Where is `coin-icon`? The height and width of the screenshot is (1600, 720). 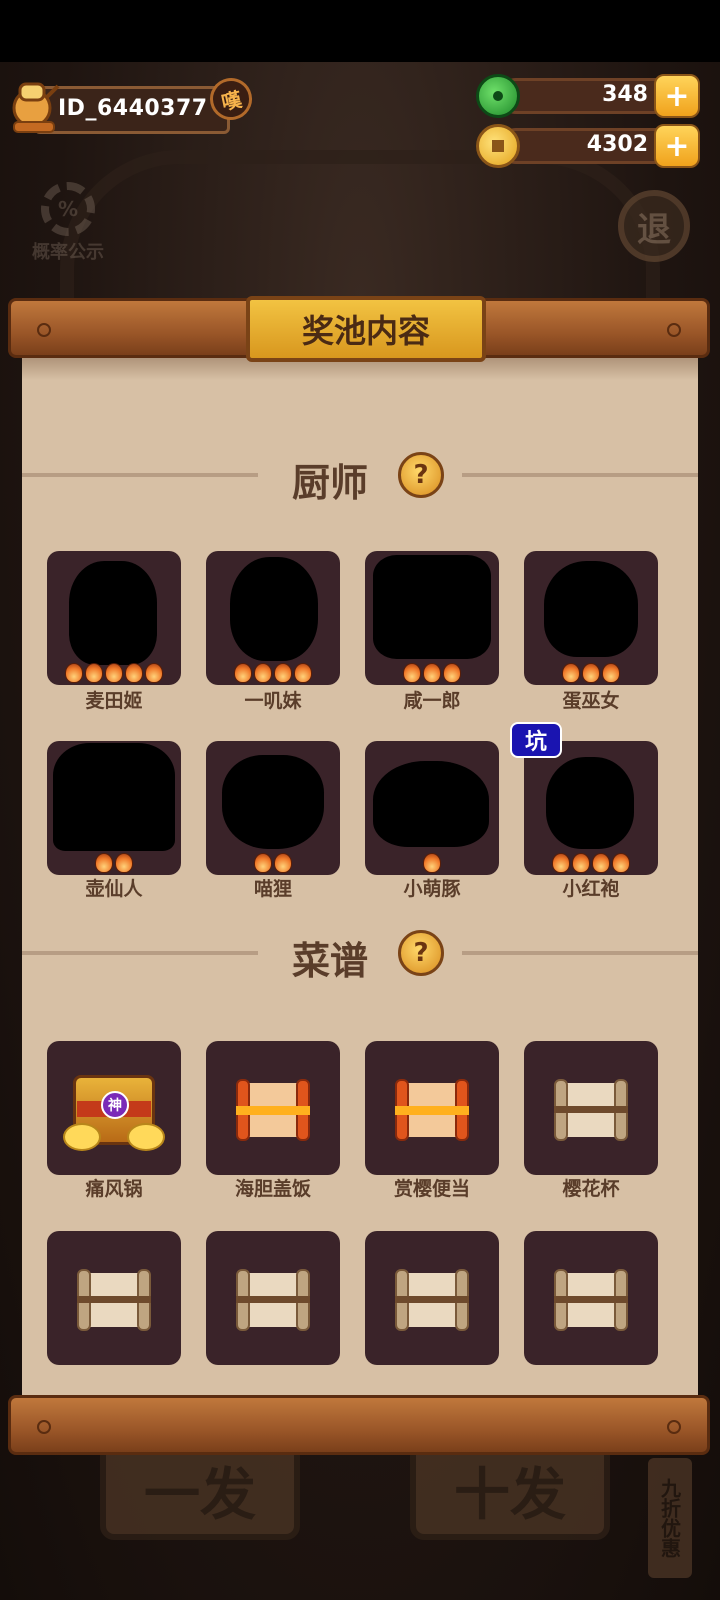 coin-icon is located at coordinates (498, 146).